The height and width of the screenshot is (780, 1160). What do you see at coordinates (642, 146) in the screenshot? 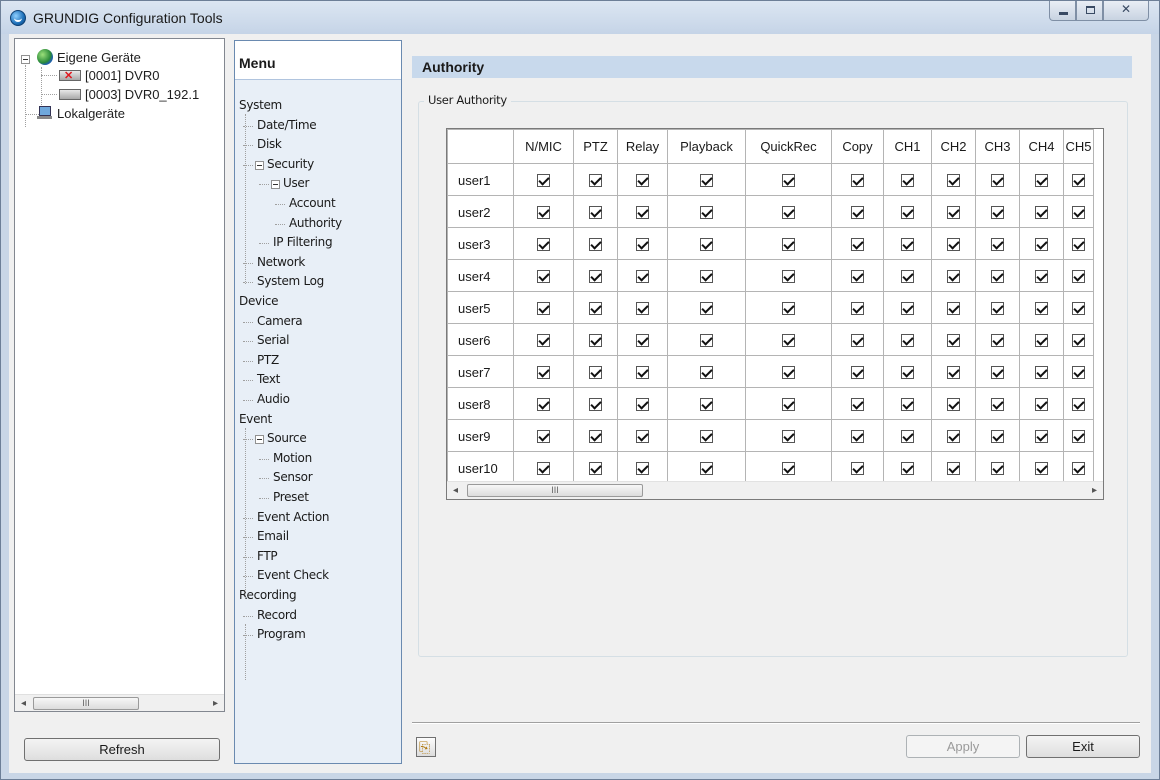
I see `column-header: Relay` at bounding box center [642, 146].